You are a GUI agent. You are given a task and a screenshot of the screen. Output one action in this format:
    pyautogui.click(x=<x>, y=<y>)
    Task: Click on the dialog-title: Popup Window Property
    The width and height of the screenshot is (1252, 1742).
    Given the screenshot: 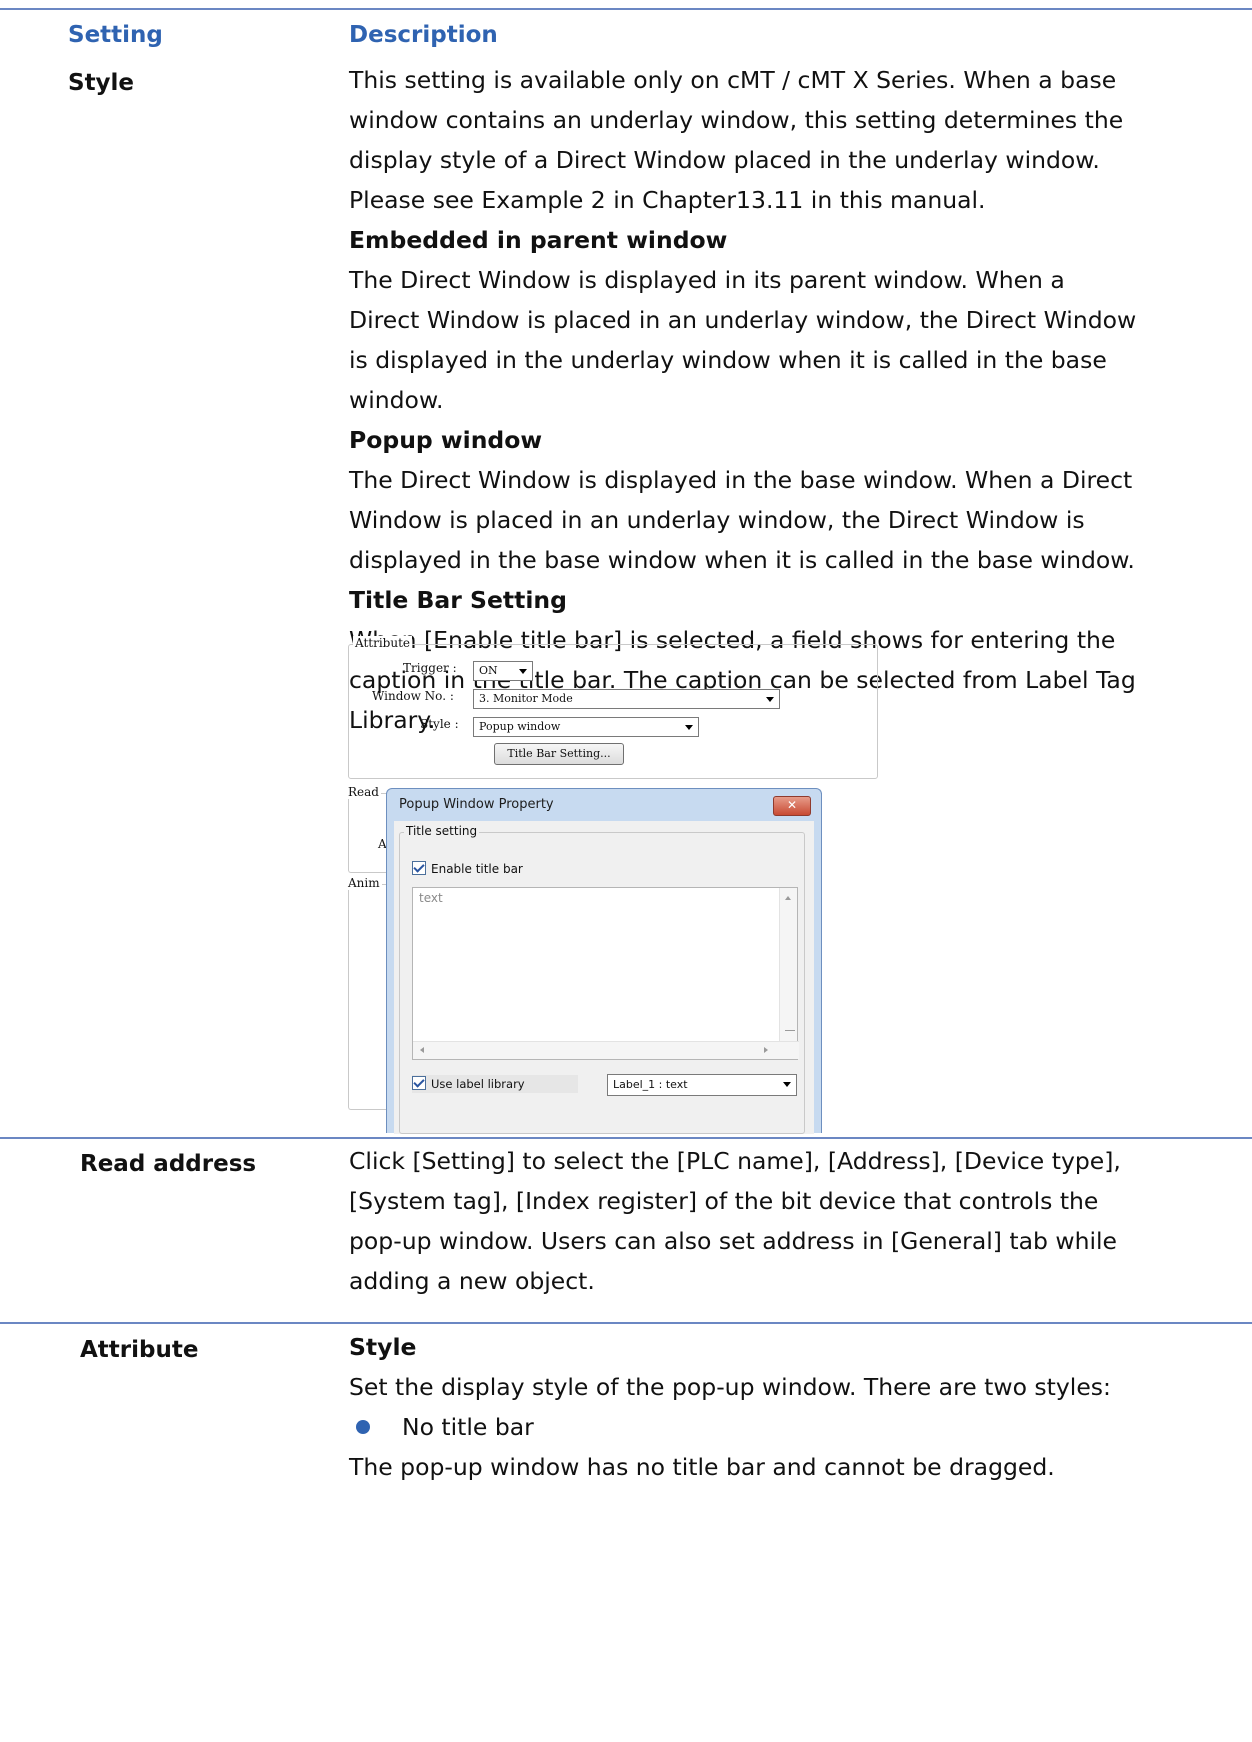 What is the action you would take?
    pyautogui.click(x=476, y=804)
    